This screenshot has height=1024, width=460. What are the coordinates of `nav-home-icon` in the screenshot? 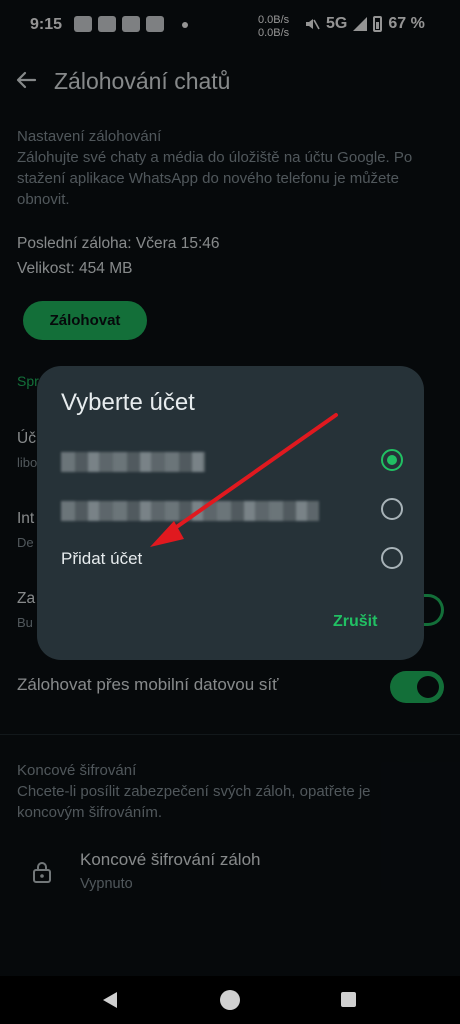 It's located at (230, 1000).